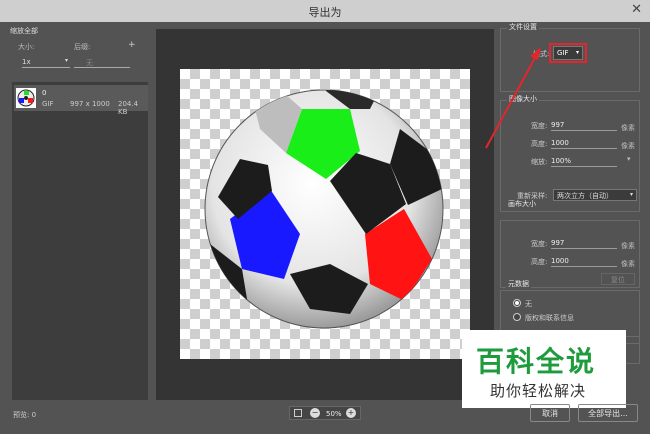 This screenshot has height=434, width=650. What do you see at coordinates (523, 99) in the screenshot?
I see `image-size-title: 图像大小` at bounding box center [523, 99].